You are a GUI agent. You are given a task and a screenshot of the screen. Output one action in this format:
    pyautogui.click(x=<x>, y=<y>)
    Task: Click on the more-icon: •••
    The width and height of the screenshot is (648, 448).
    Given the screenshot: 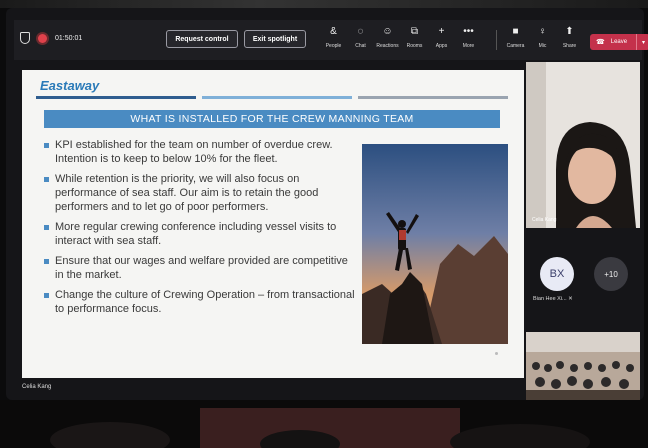 What is the action you would take?
    pyautogui.click(x=468, y=31)
    